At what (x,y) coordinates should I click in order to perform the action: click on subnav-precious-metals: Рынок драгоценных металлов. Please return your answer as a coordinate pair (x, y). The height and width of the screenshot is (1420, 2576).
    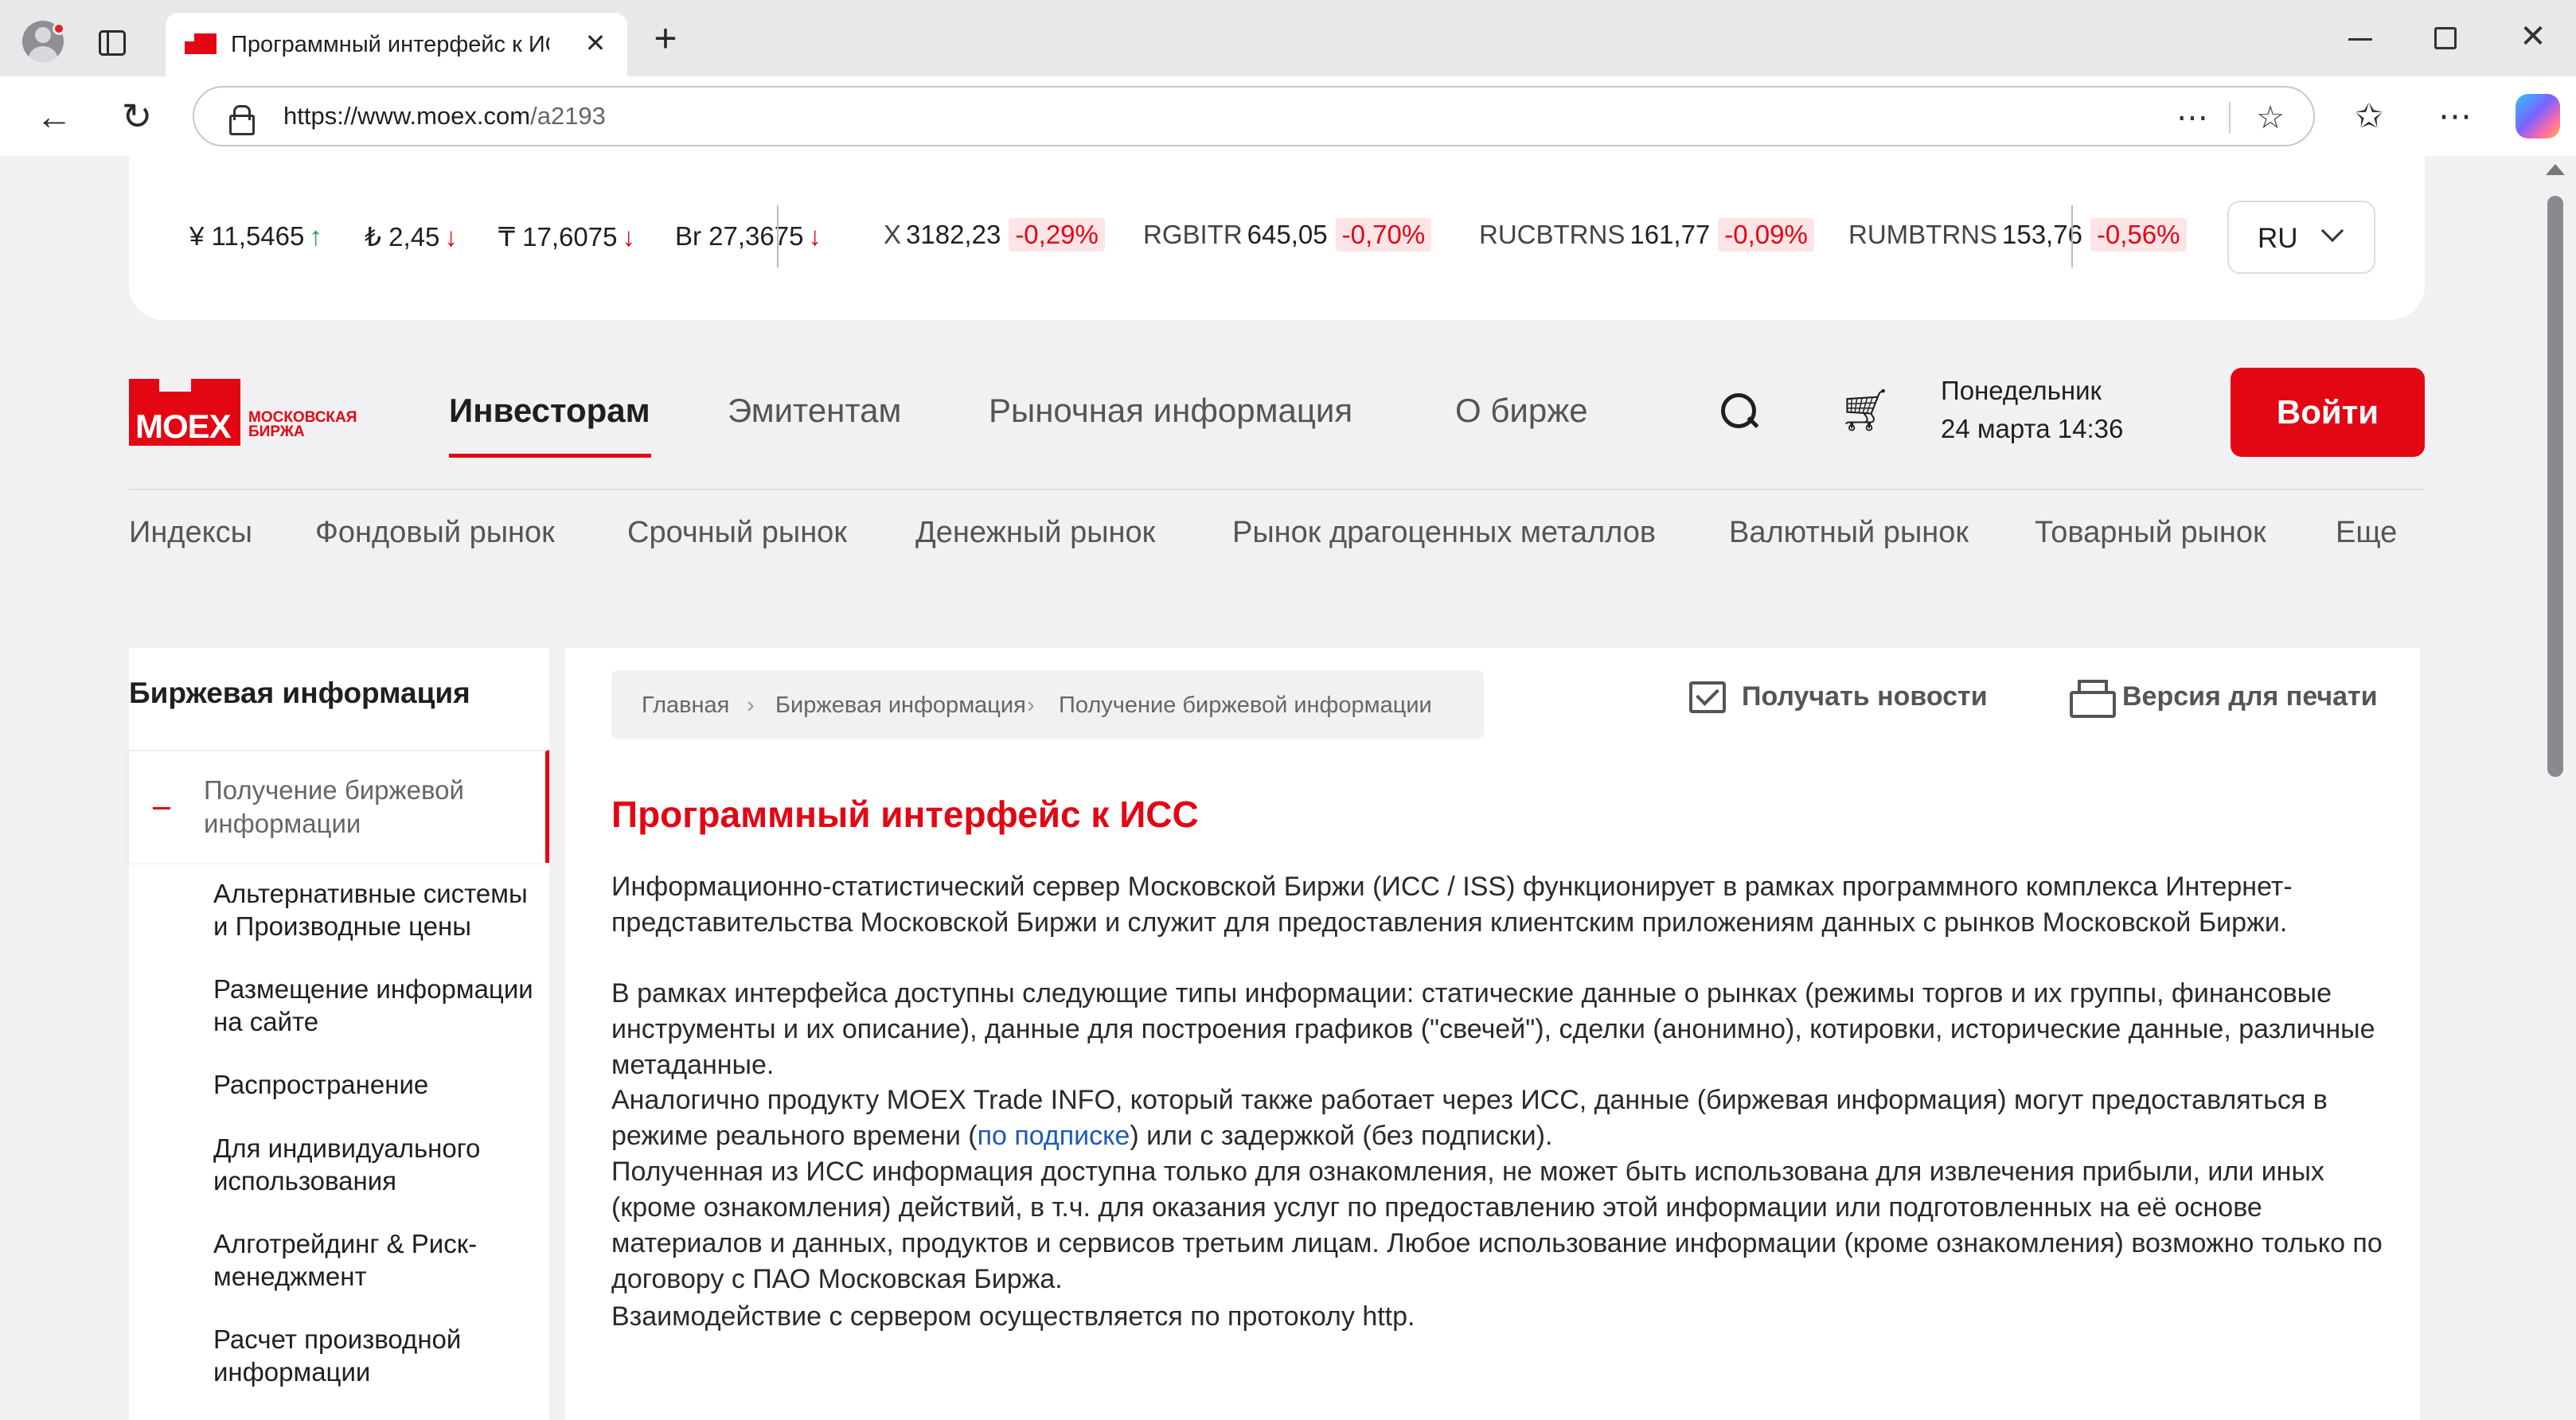
    Looking at the image, I should click on (1444, 533).